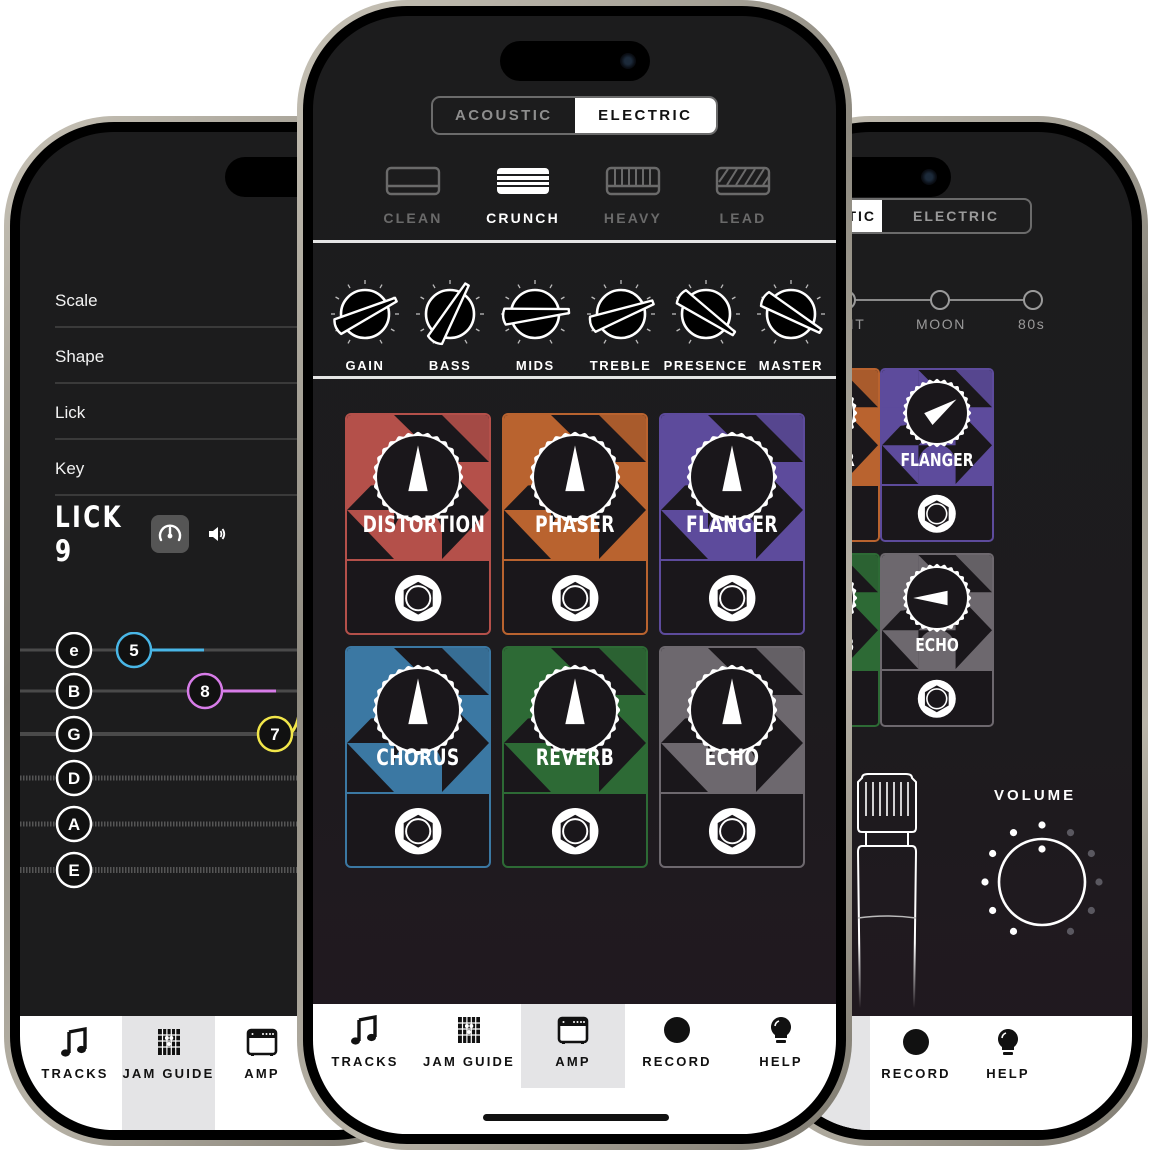 This screenshot has width=1150, height=1150. I want to click on lick-header: LICK 9, so click(141, 534).